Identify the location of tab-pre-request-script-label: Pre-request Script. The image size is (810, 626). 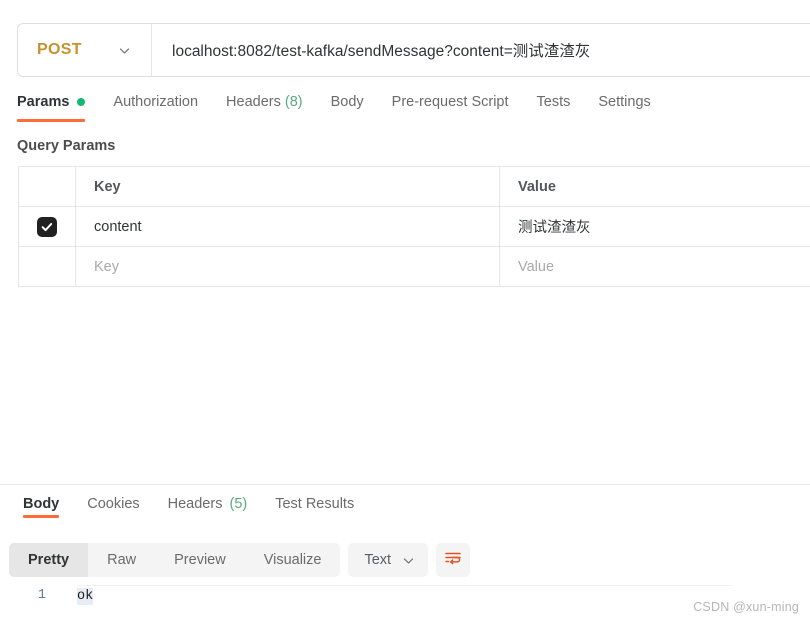
(450, 102).